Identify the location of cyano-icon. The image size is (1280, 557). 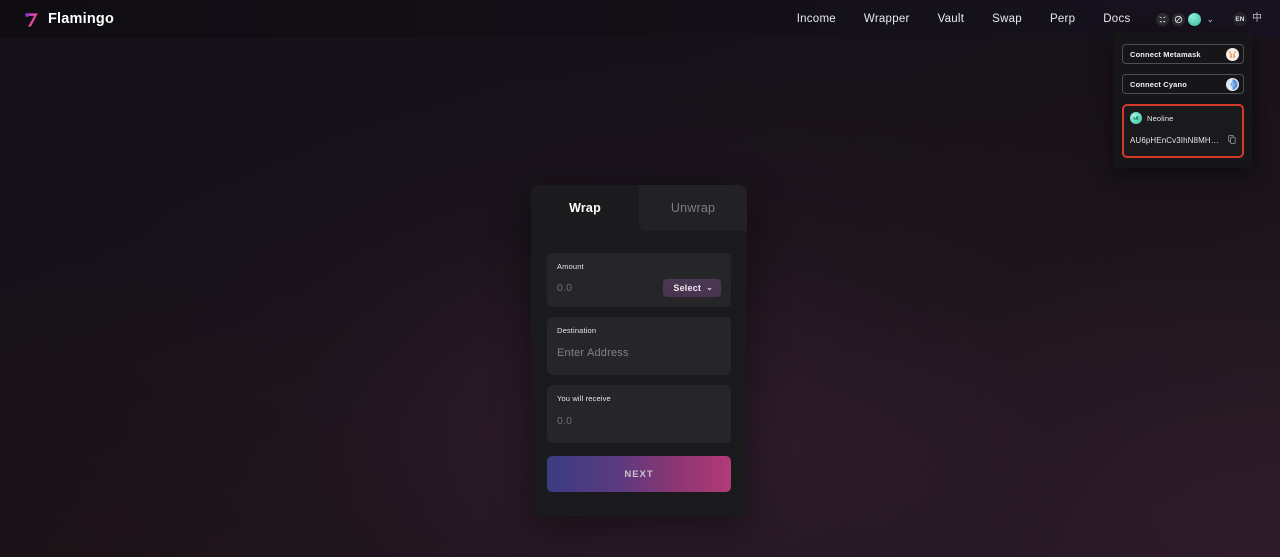
(1179, 19).